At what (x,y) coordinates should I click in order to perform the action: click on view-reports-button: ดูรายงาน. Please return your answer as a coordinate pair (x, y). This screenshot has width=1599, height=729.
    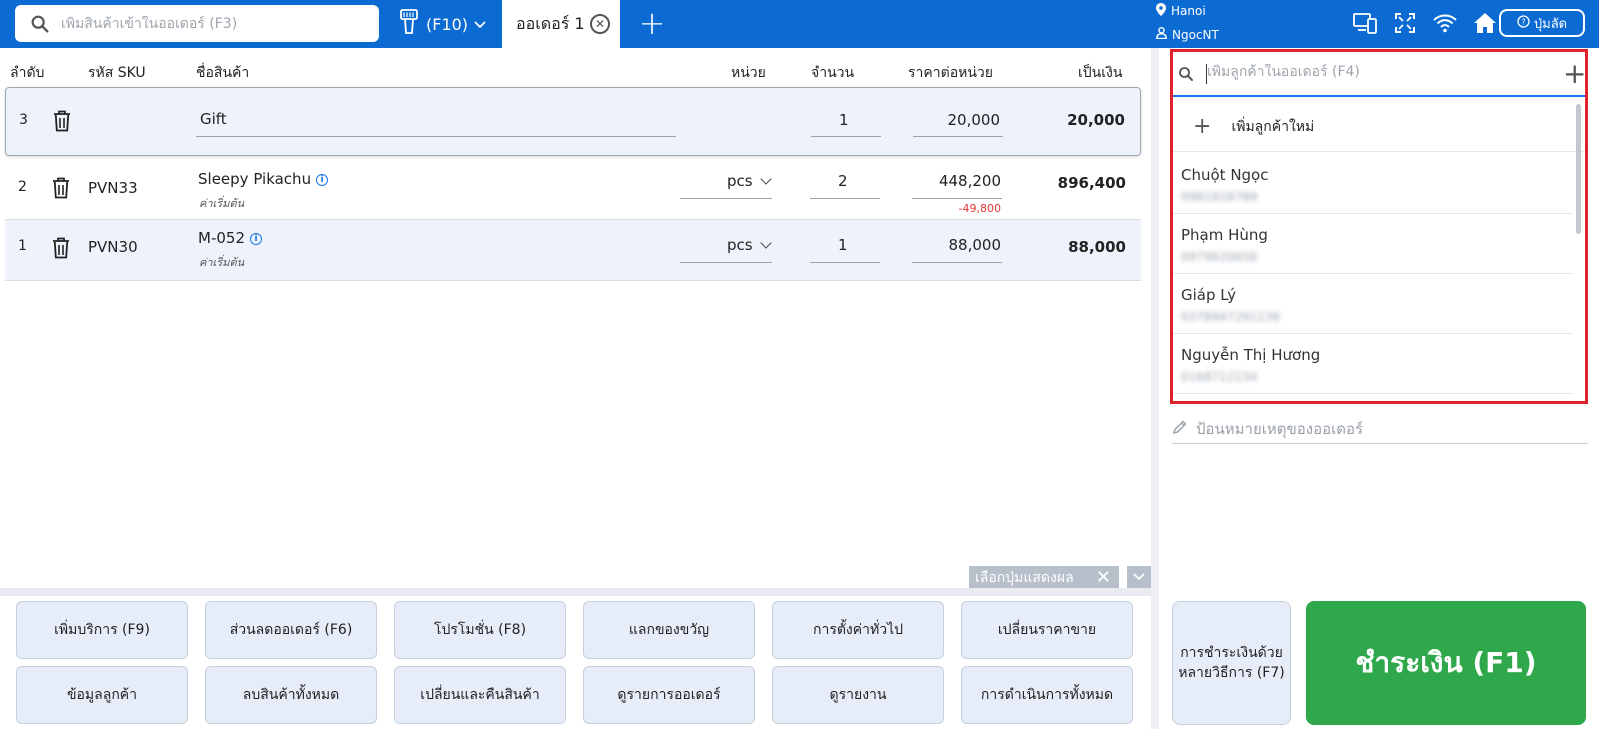
    Looking at the image, I should click on (858, 695).